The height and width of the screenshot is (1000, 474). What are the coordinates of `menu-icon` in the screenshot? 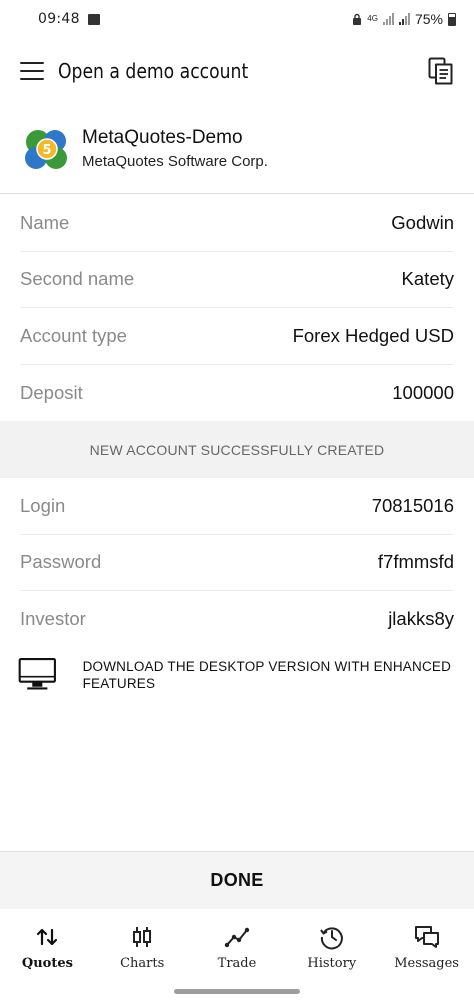 It's located at (32, 71).